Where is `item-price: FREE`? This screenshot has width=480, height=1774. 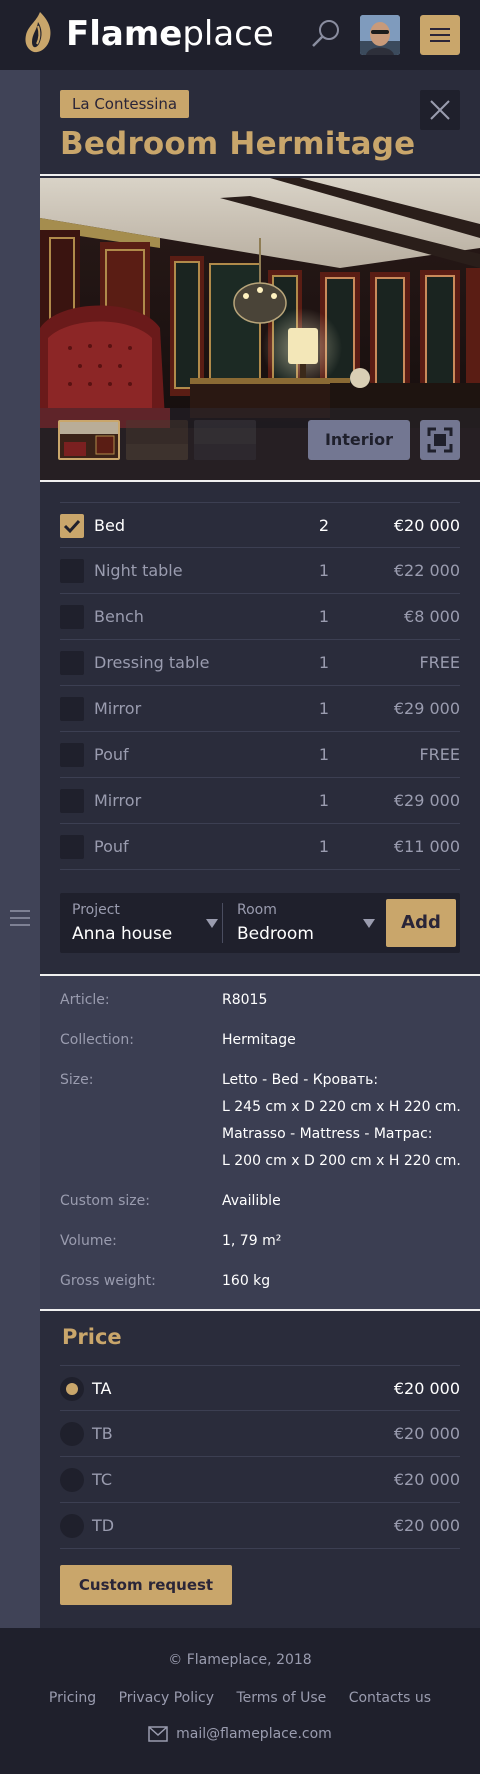
item-price: FREE is located at coordinates (439, 662).